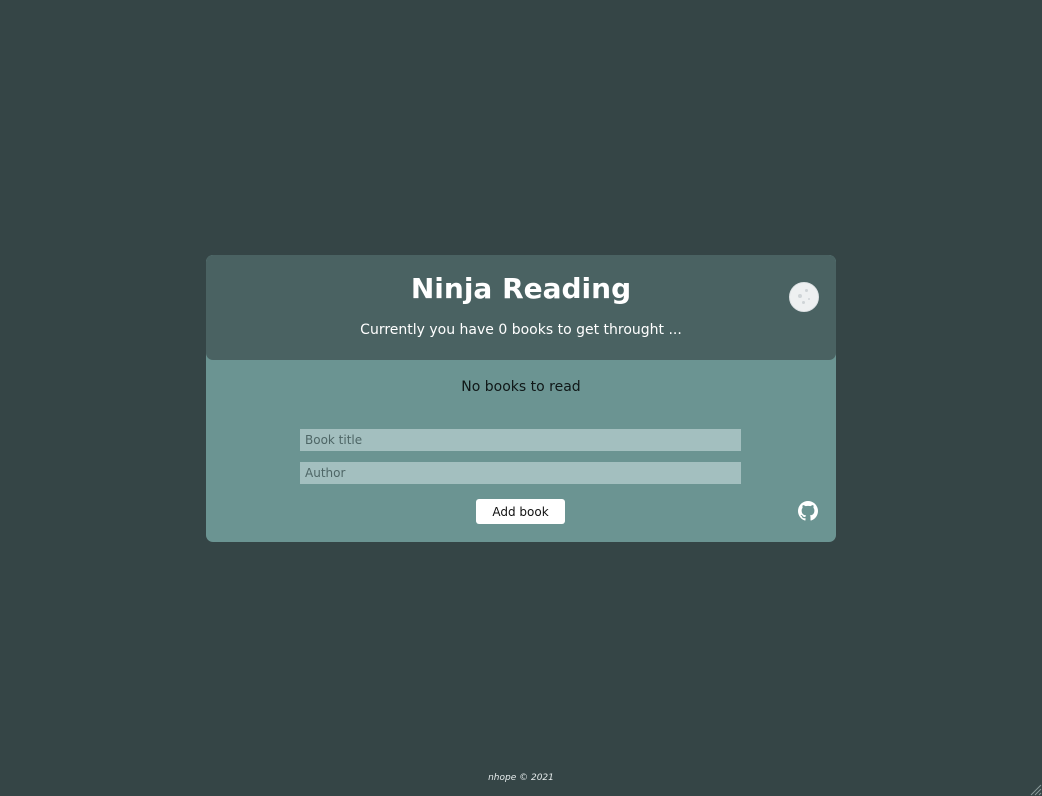  I want to click on moon-icon, so click(804, 297).